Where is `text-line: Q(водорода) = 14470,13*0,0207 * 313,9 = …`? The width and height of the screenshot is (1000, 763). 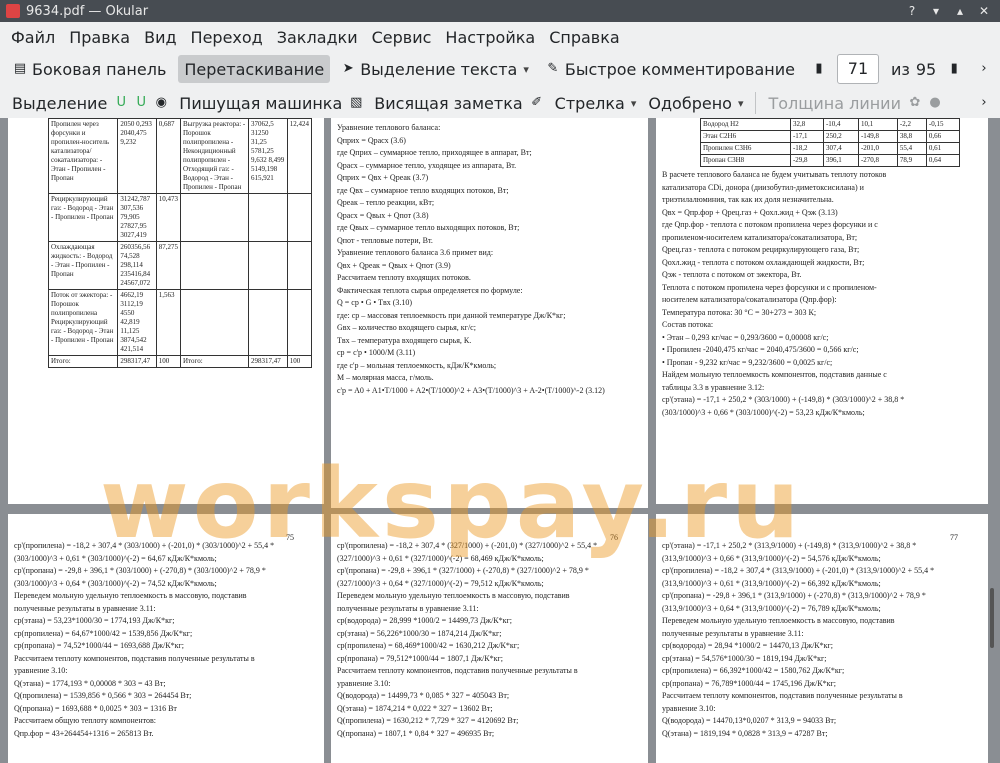
text-line: Q(водорода) = 14470,13*0,0207 * 313,9 = … is located at coordinates (749, 720).